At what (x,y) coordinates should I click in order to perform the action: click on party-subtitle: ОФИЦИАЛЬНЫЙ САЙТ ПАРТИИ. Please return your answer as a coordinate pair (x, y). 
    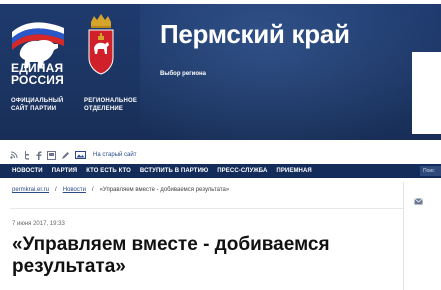
    Looking at the image, I should click on (46, 105).